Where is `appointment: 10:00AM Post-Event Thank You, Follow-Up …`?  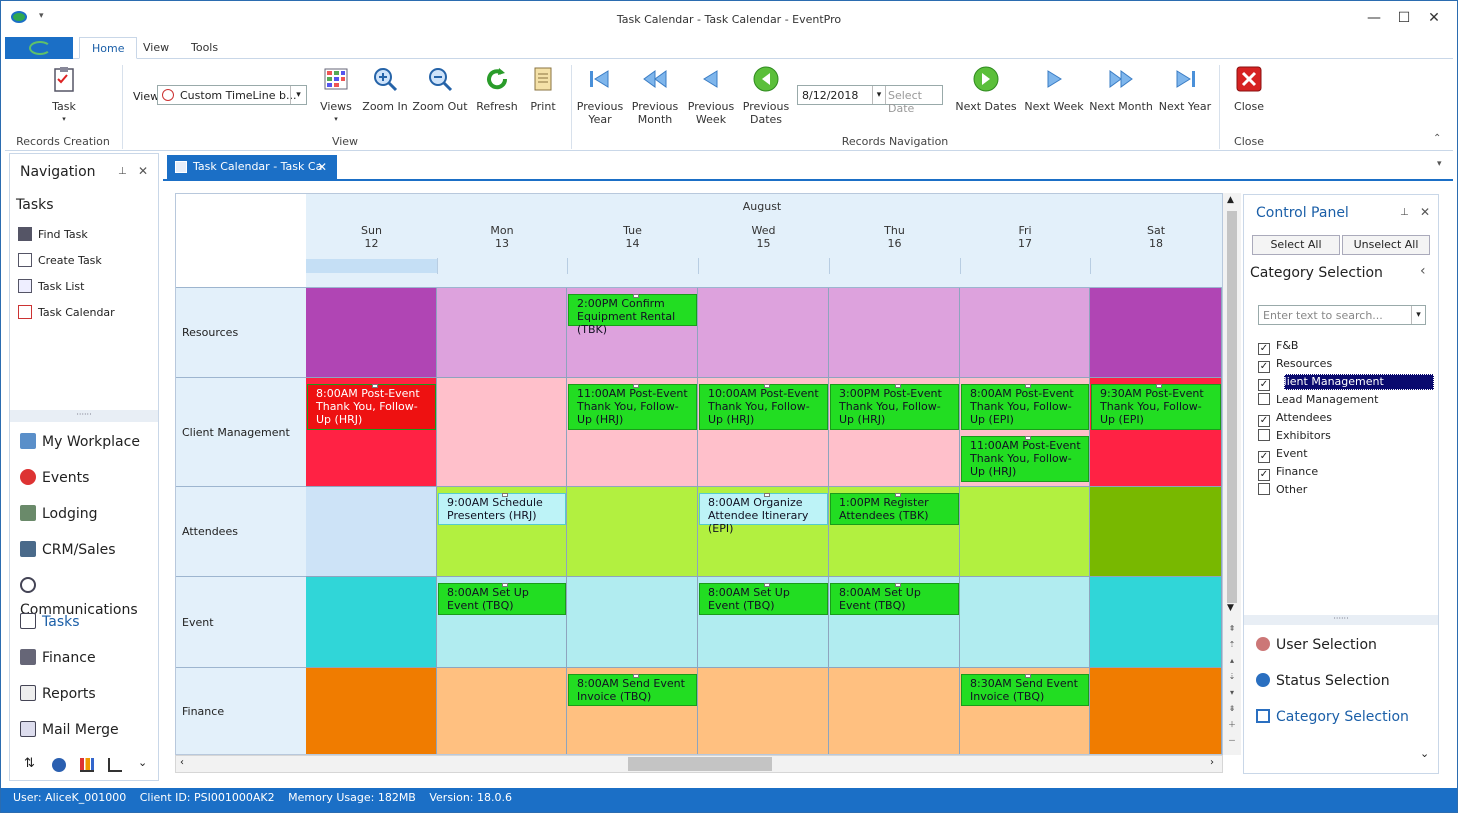 appointment: 10:00AM Post-Event Thank You, Follow-Up … is located at coordinates (763, 407).